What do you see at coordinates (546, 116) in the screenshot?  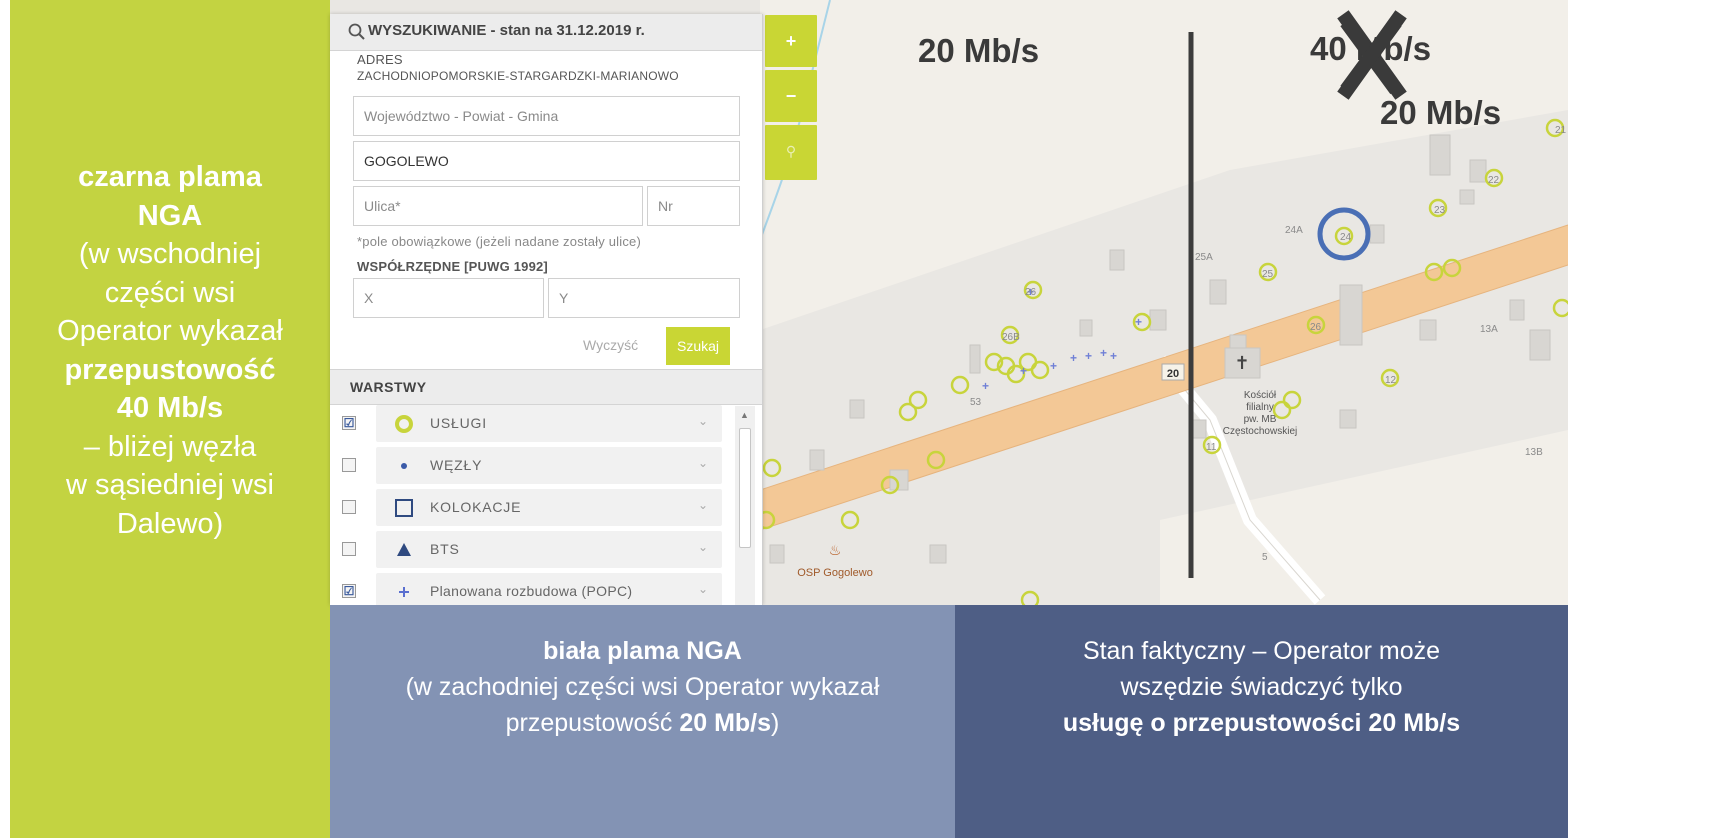 I see `region-field: Województwo - Powiat - Gmina` at bounding box center [546, 116].